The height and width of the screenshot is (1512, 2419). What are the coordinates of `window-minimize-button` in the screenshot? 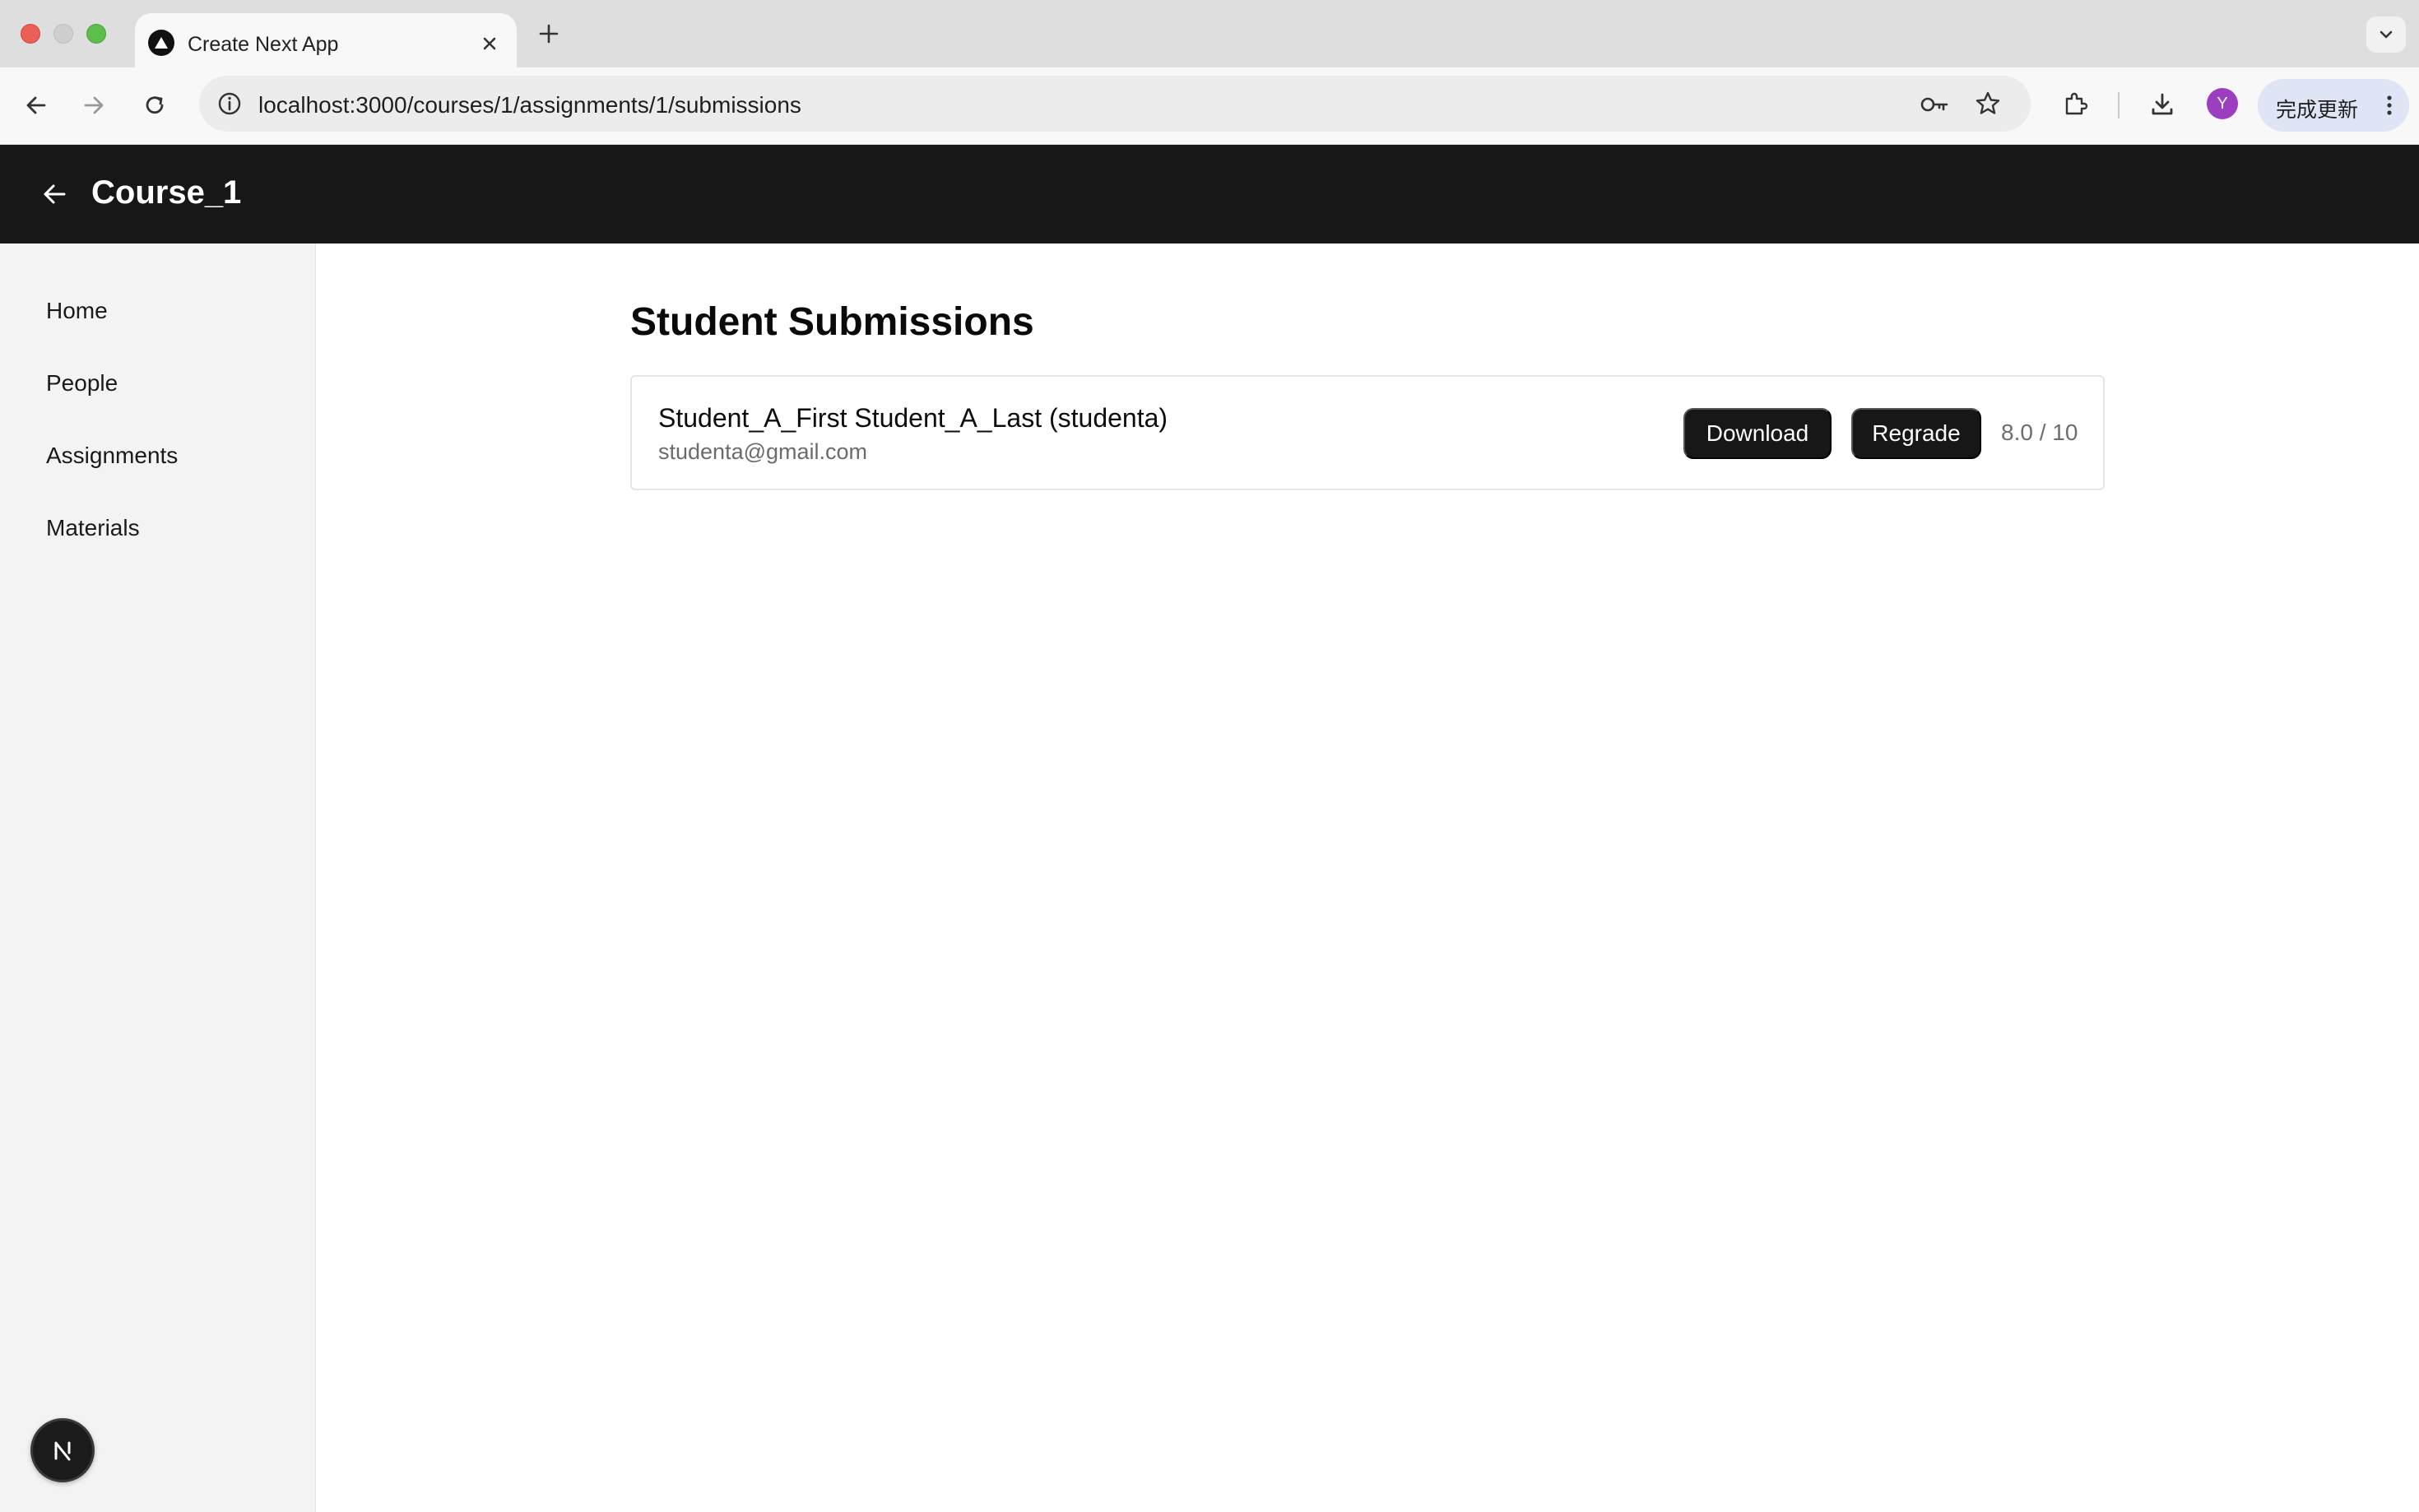 It's located at (63, 34).